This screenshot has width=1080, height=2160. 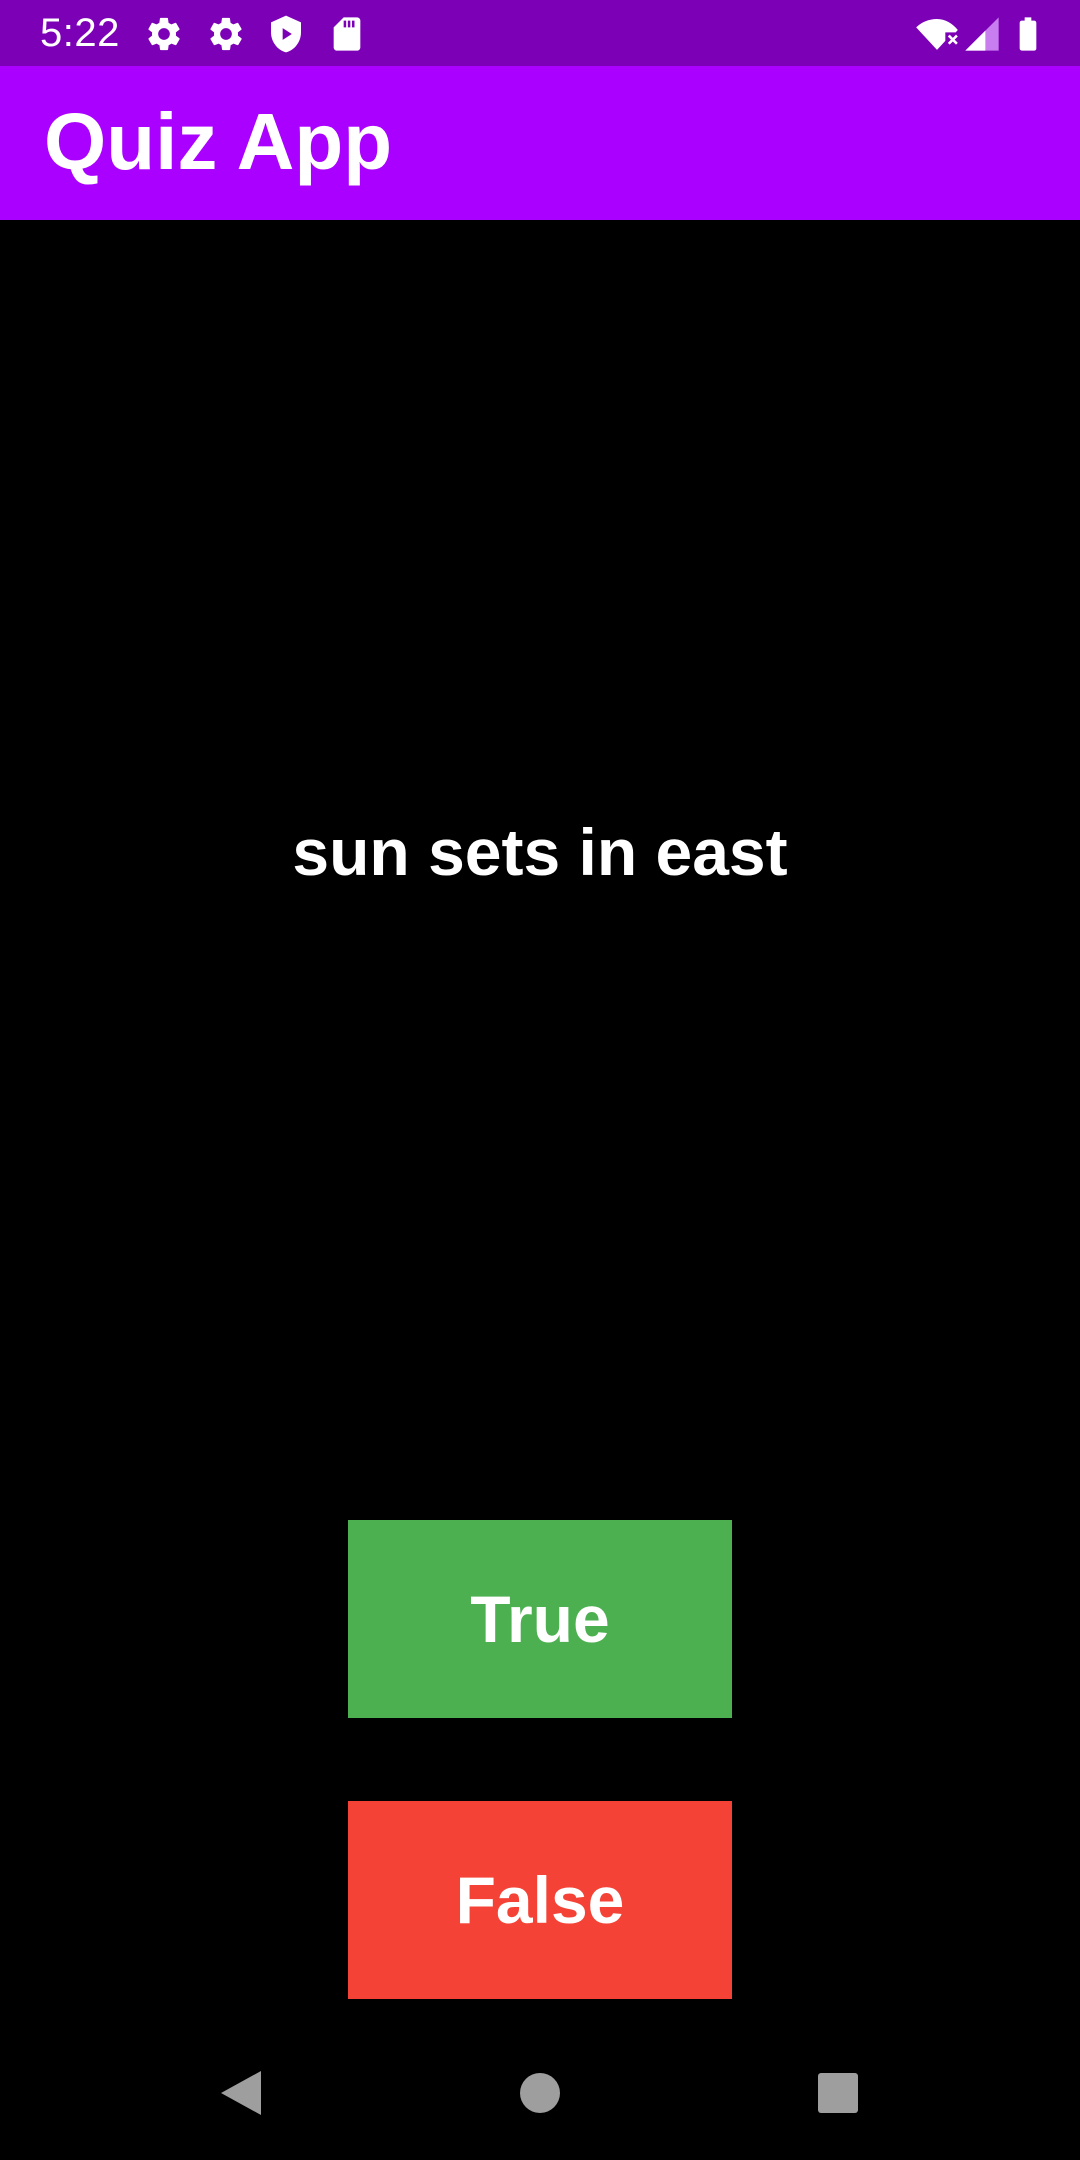 I want to click on navigation-bar, so click(x=540, y=2093).